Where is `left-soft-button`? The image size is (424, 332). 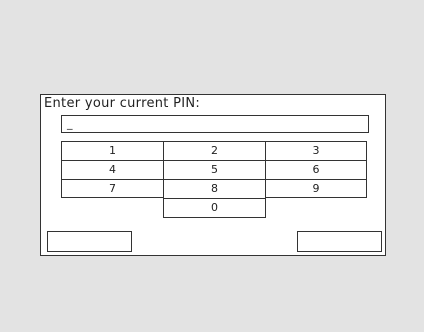 left-soft-button is located at coordinates (89, 241).